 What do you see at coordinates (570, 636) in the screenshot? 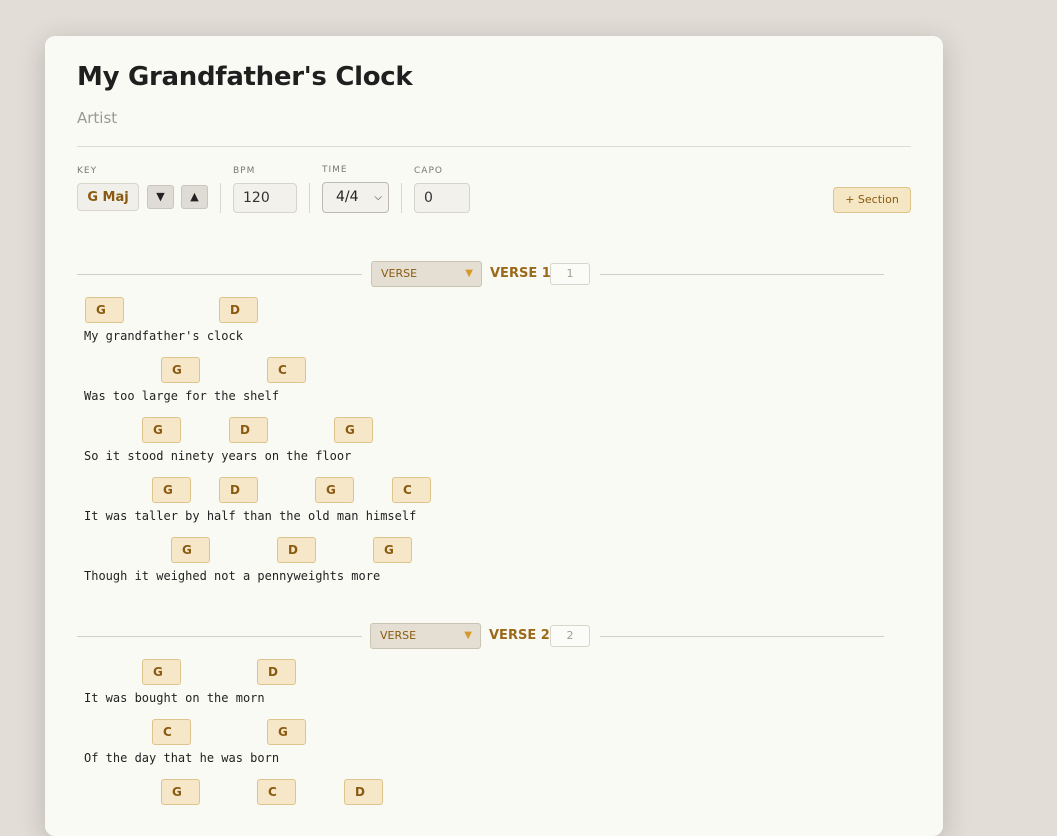
I see `section-number-input: 2` at bounding box center [570, 636].